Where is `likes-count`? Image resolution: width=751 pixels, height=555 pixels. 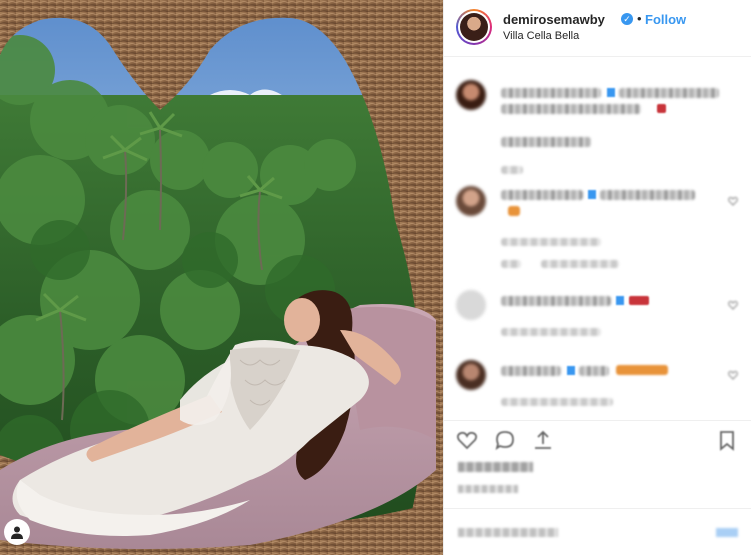
likes-count is located at coordinates (495, 467).